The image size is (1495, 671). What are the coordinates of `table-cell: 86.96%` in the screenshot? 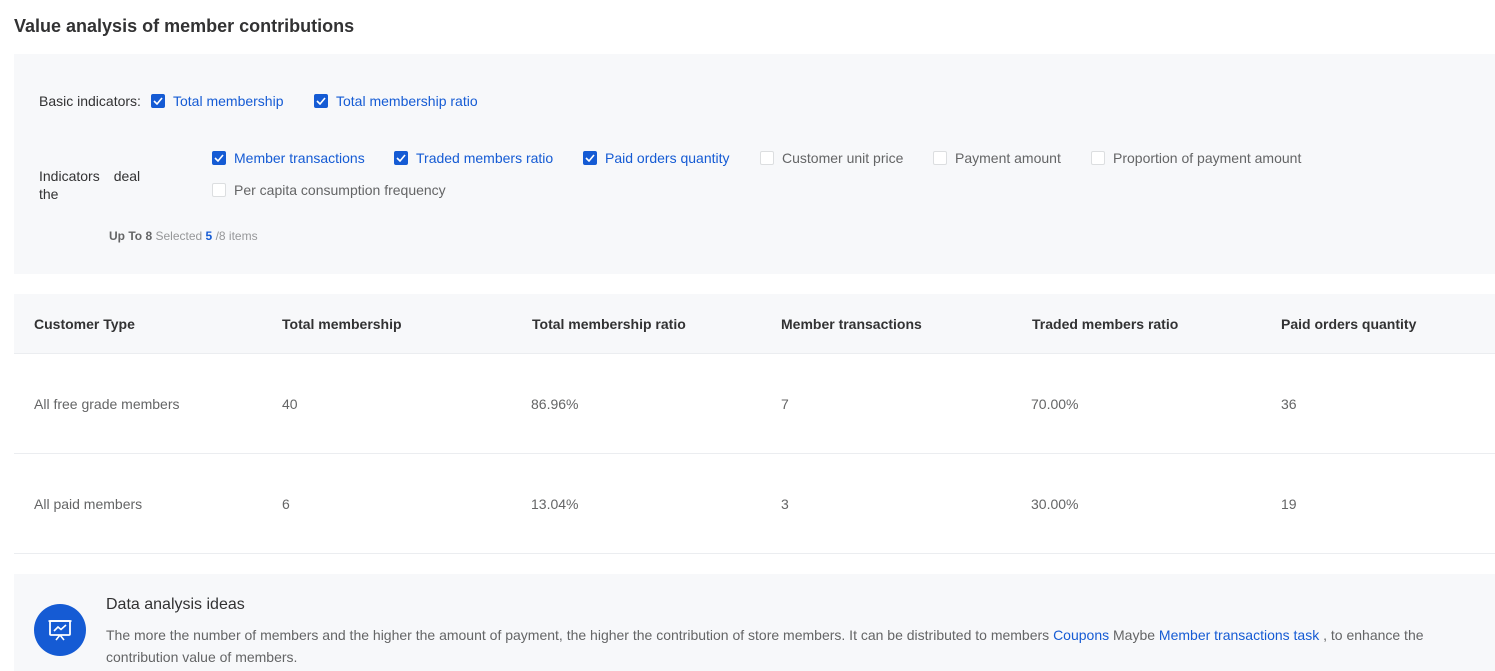 It's located at (555, 403).